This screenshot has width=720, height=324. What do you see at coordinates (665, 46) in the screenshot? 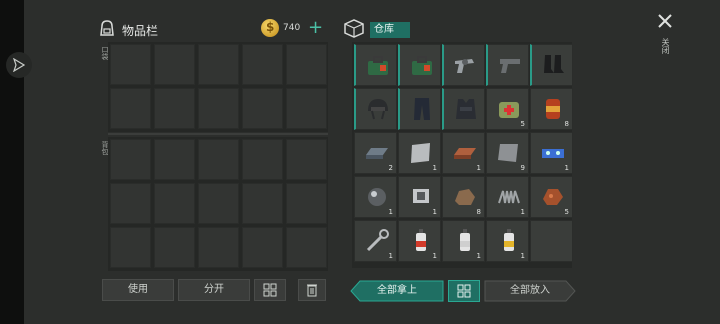
I see `close-label: 关闭` at bounding box center [665, 46].